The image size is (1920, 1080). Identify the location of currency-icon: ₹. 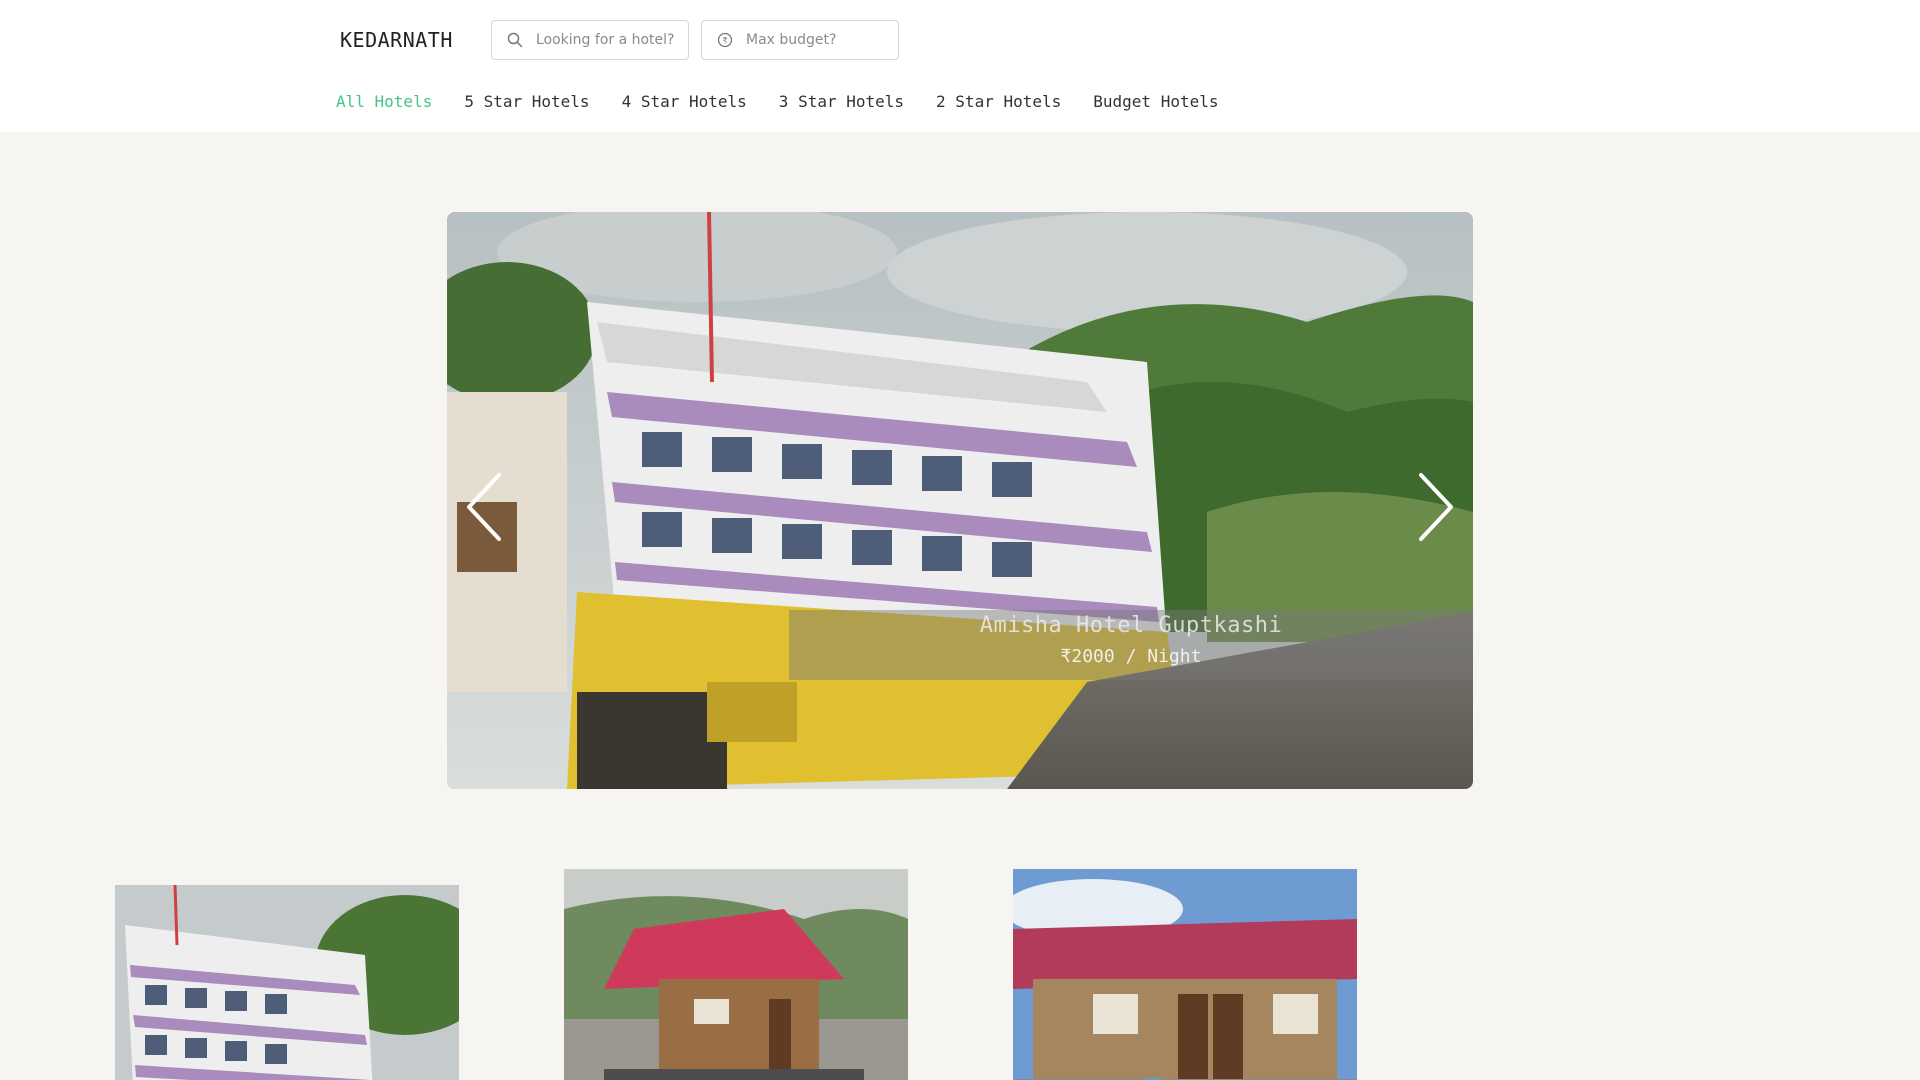
(725, 40).